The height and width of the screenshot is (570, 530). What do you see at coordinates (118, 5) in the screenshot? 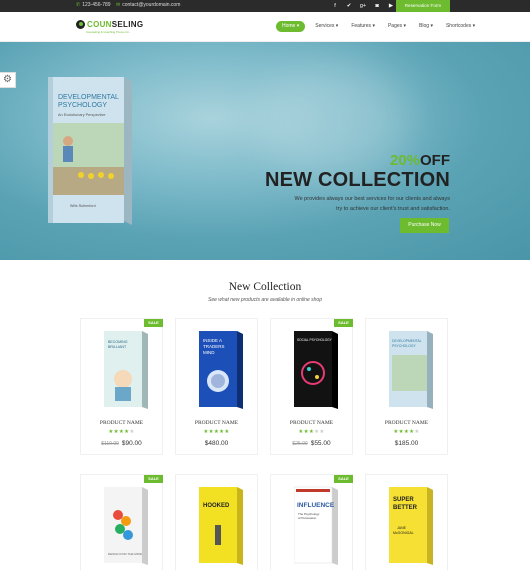
I see `envelope-icon: ✉` at bounding box center [118, 5].